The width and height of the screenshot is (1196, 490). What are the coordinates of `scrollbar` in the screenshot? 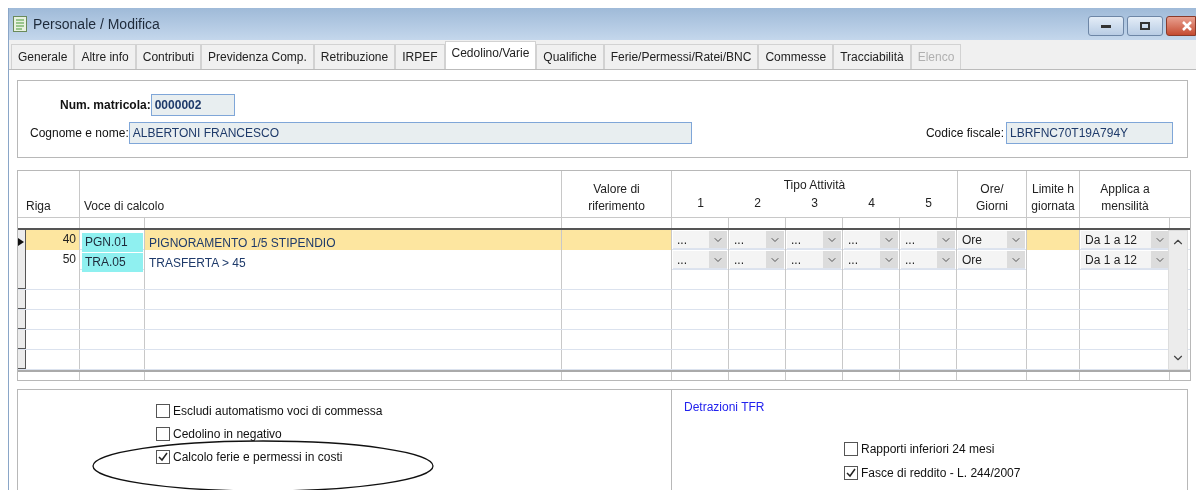 It's located at (1178, 300).